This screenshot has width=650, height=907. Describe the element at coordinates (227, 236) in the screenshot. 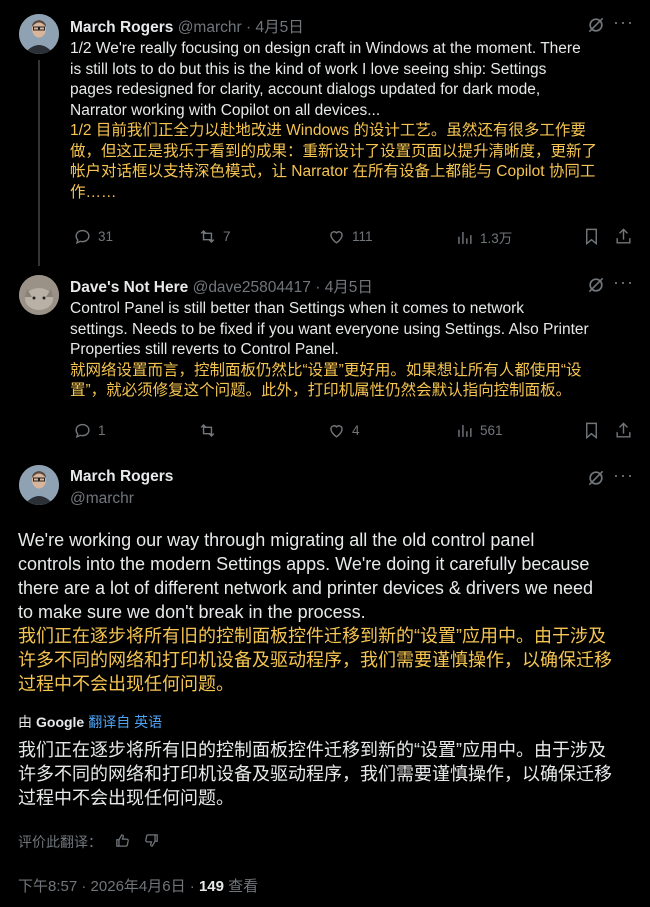

I see `repost-count: 7` at that location.